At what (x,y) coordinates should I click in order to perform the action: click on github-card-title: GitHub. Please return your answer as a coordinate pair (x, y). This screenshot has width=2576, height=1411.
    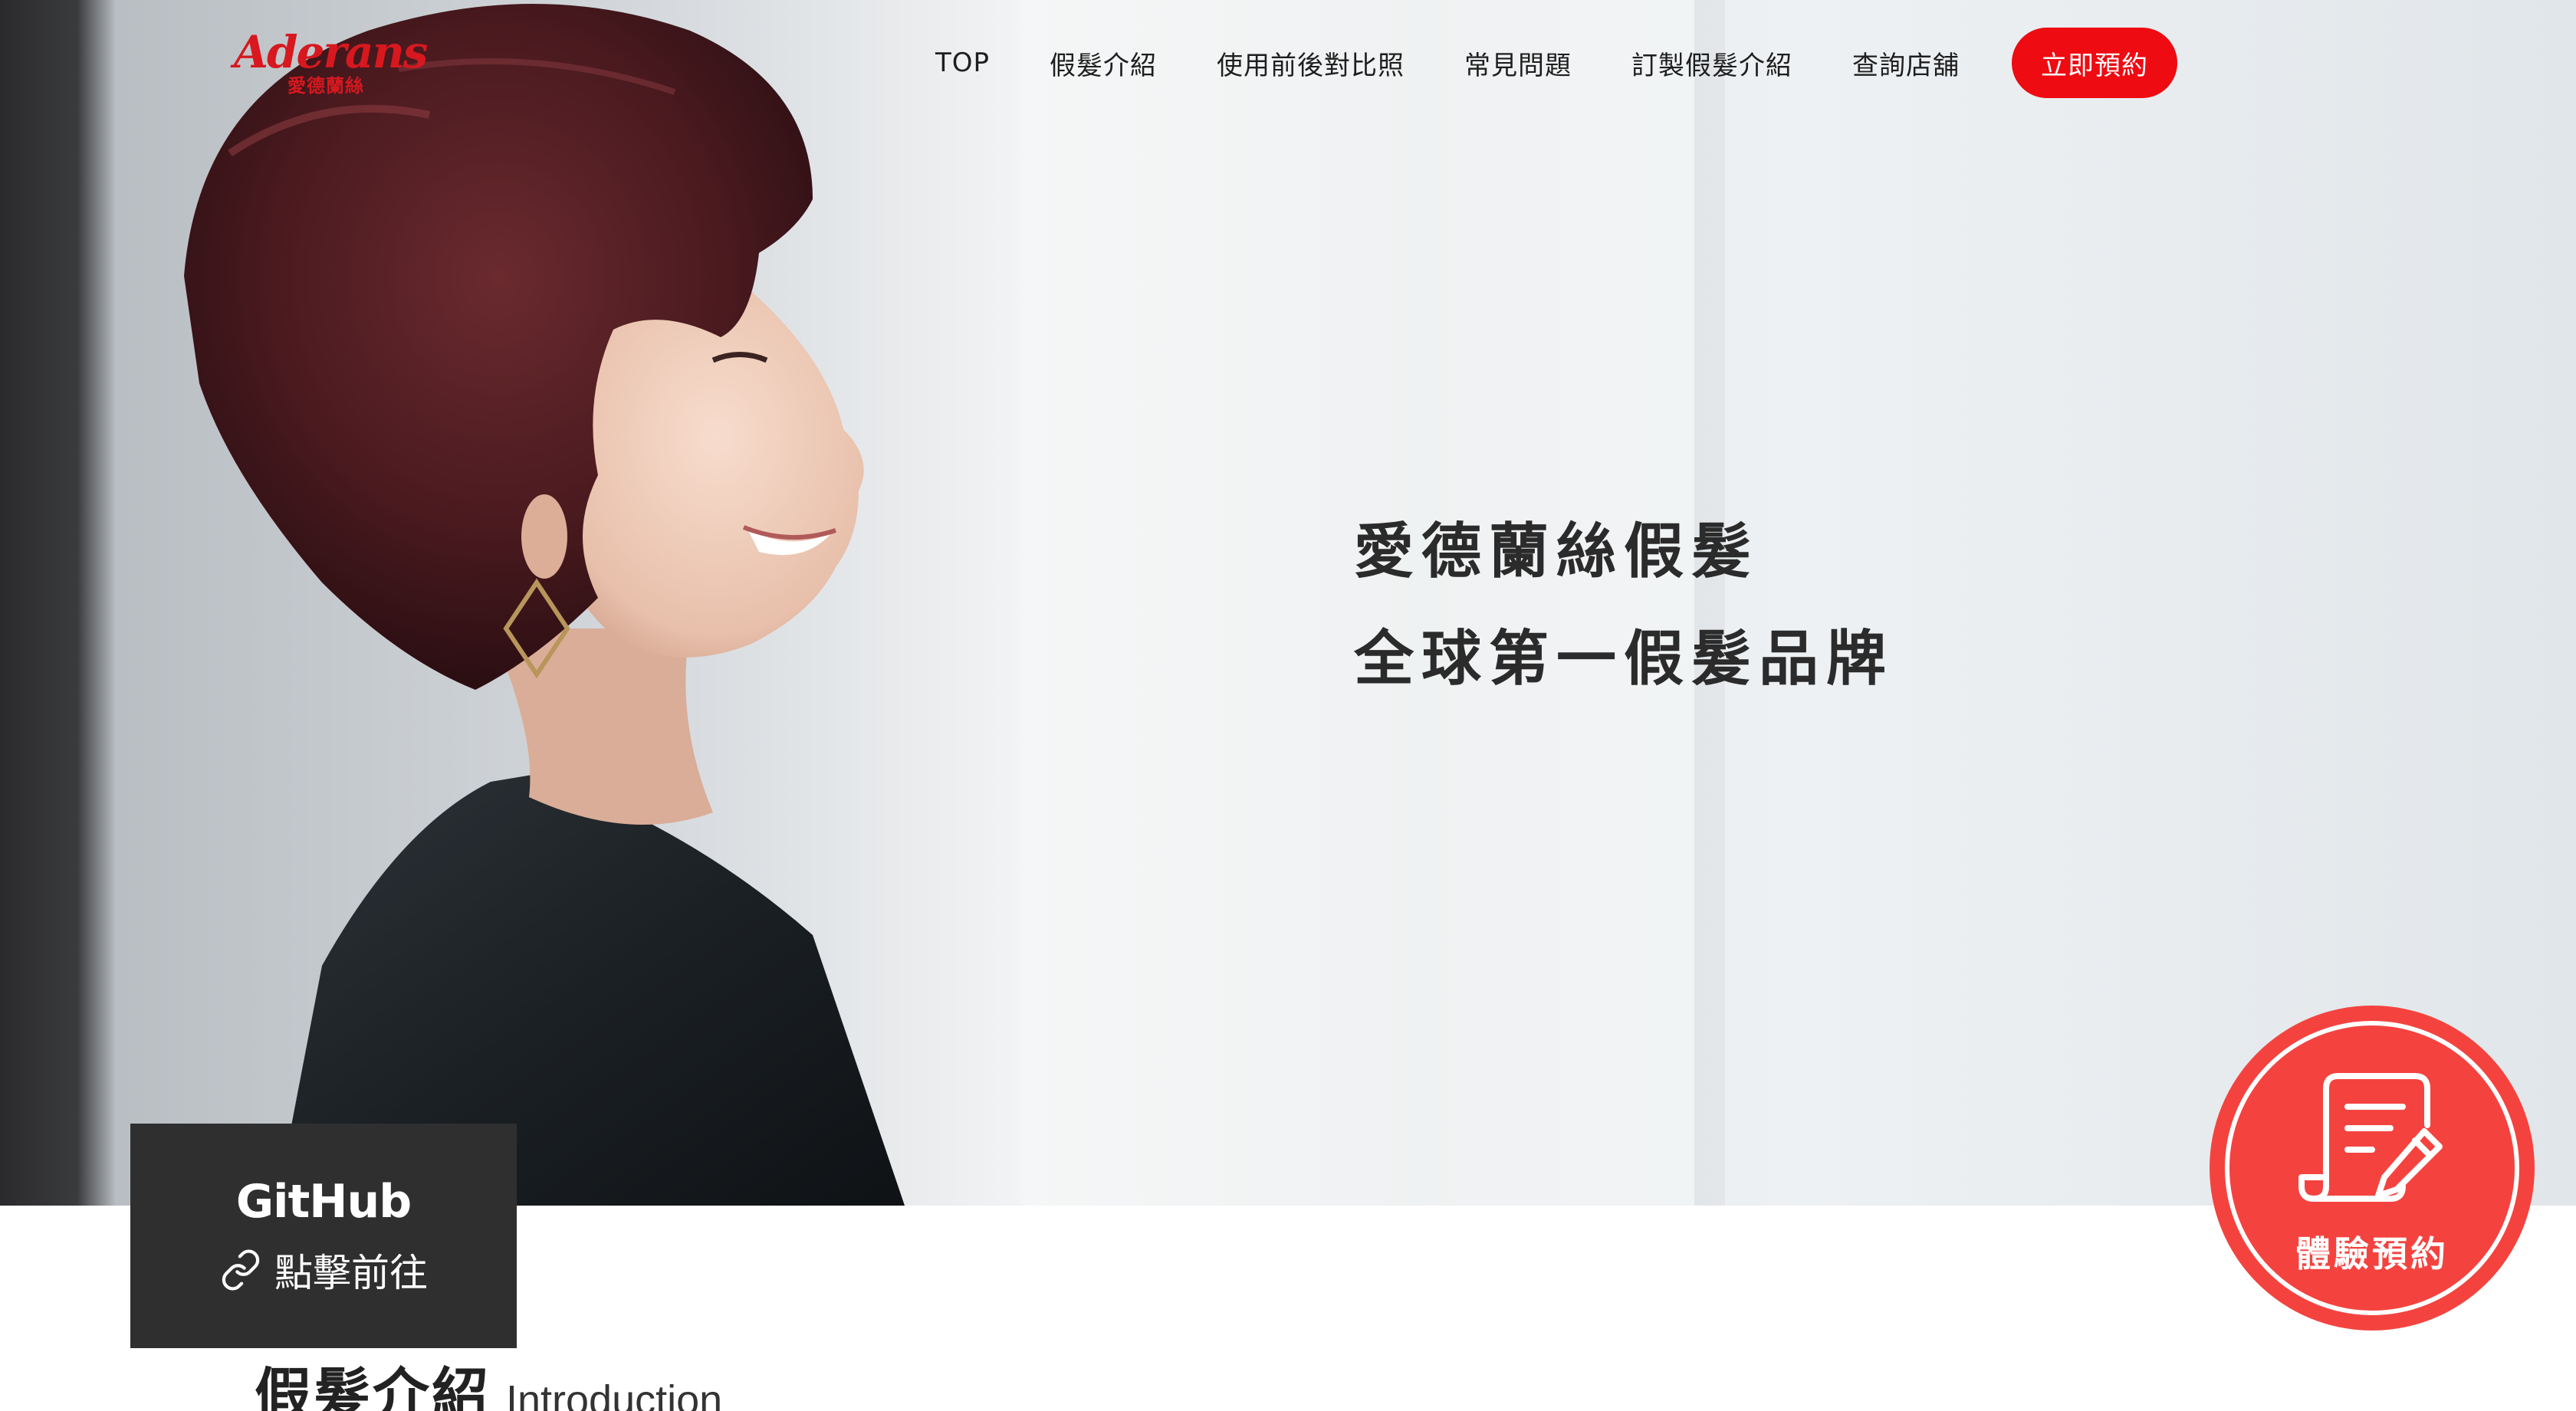
    Looking at the image, I should click on (323, 1201).